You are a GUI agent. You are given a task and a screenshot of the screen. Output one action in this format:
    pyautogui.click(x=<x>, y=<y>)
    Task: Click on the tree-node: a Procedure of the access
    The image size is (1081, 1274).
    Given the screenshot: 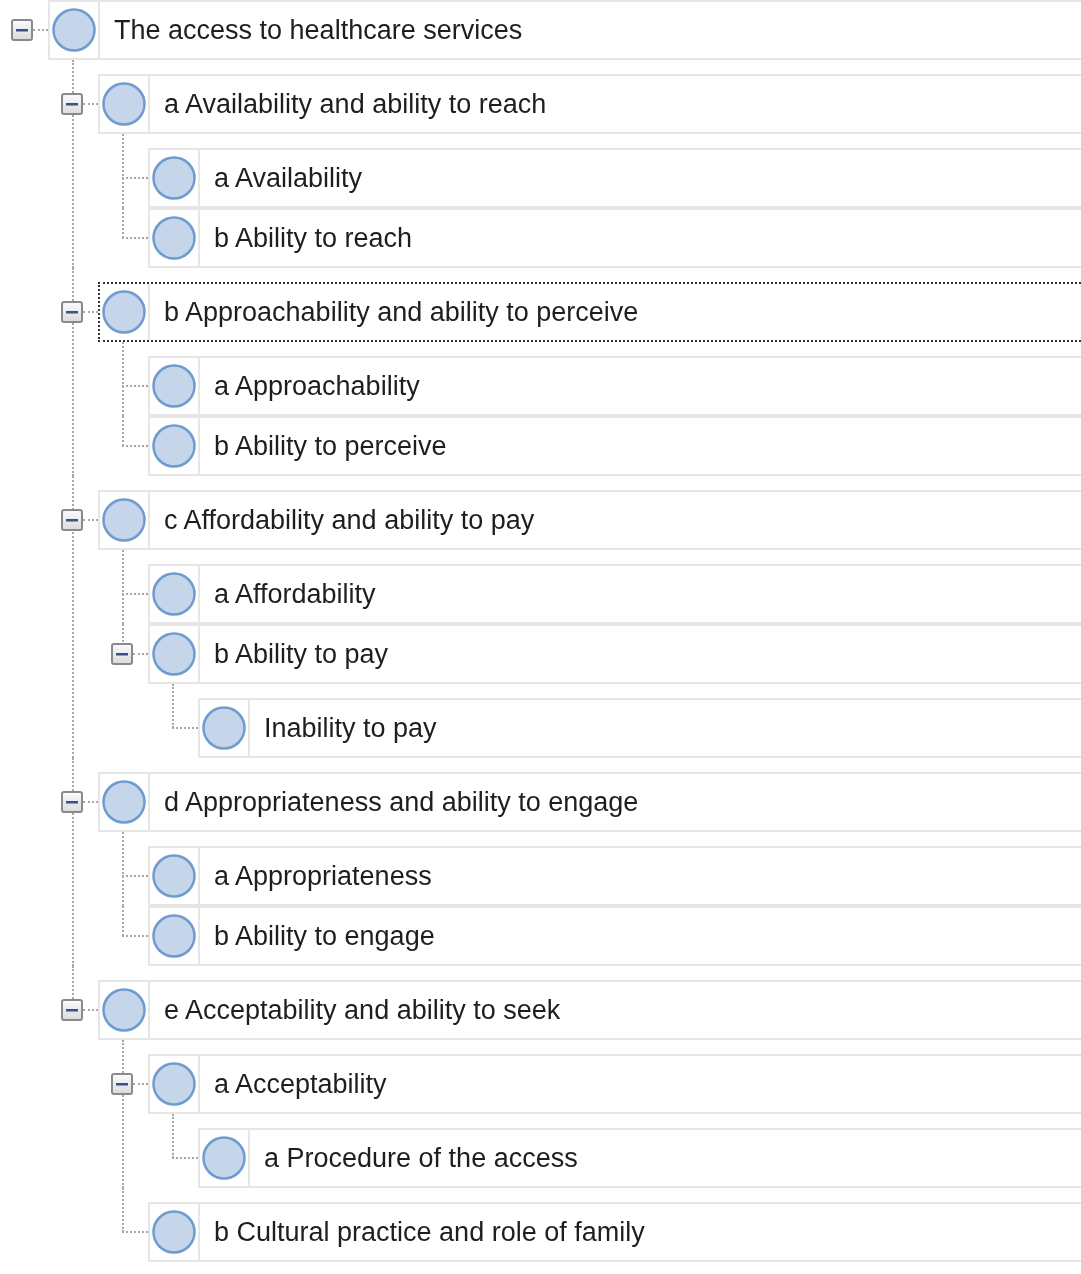 What is the action you would take?
    pyautogui.click(x=639, y=1158)
    